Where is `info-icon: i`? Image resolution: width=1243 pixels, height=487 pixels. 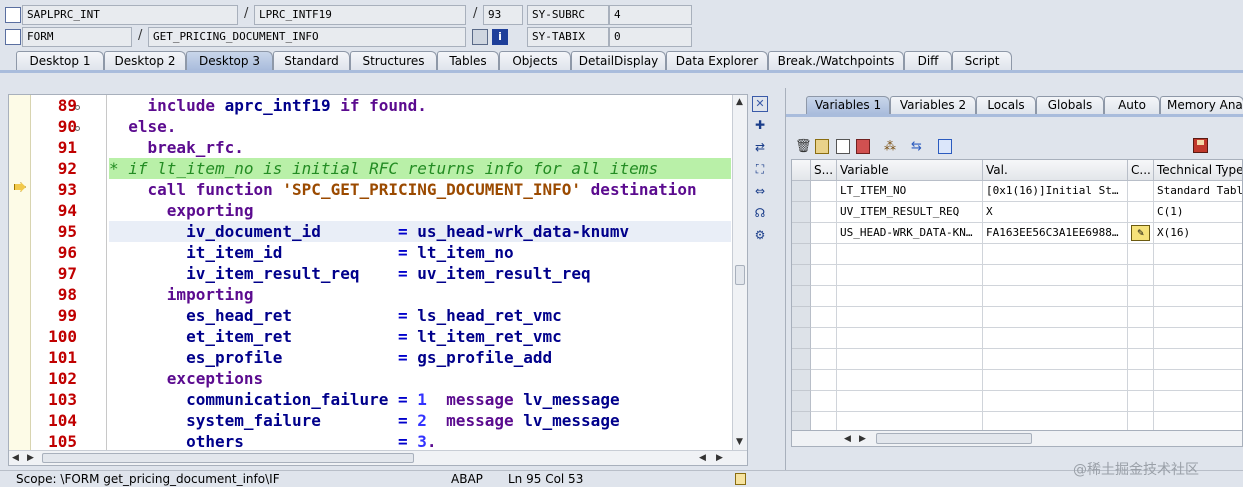 info-icon: i is located at coordinates (500, 37).